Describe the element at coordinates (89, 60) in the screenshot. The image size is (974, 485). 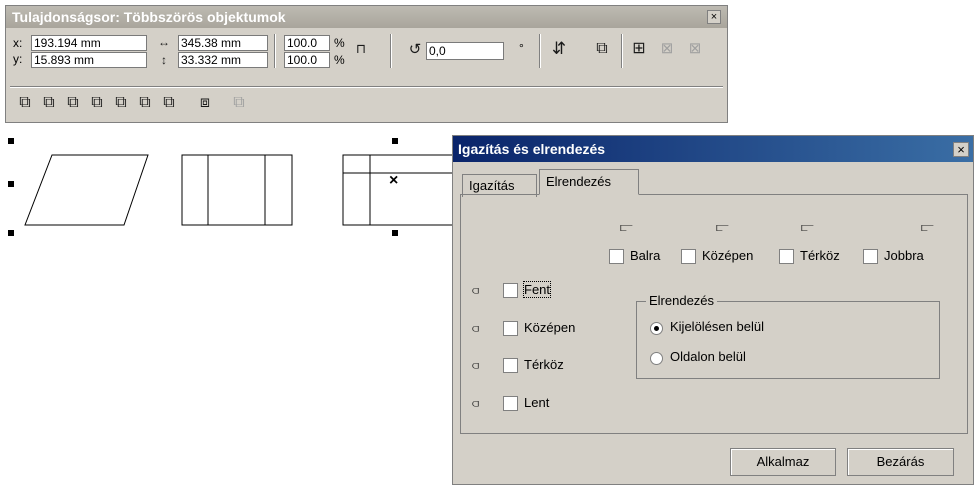
I see `y-position-input: 15.893 mm` at that location.